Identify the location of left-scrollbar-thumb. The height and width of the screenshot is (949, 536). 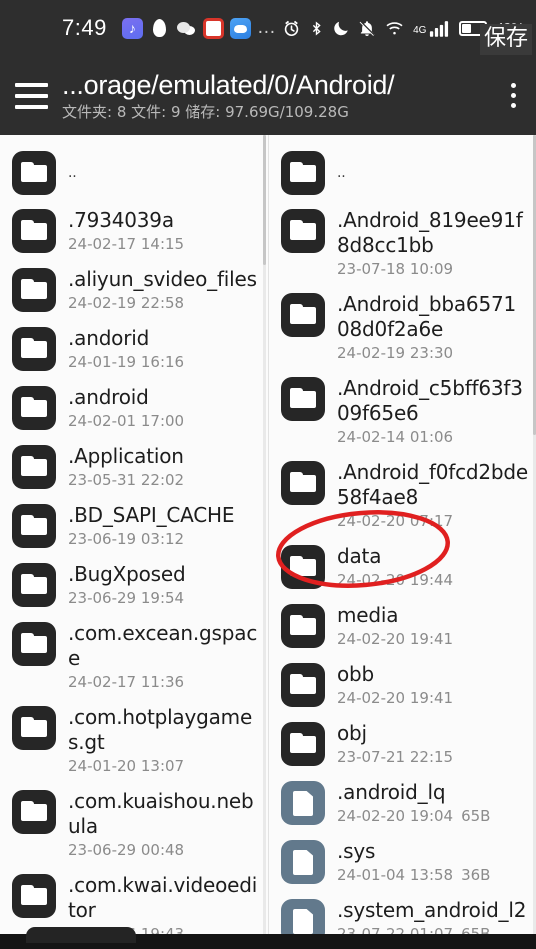
(264, 200).